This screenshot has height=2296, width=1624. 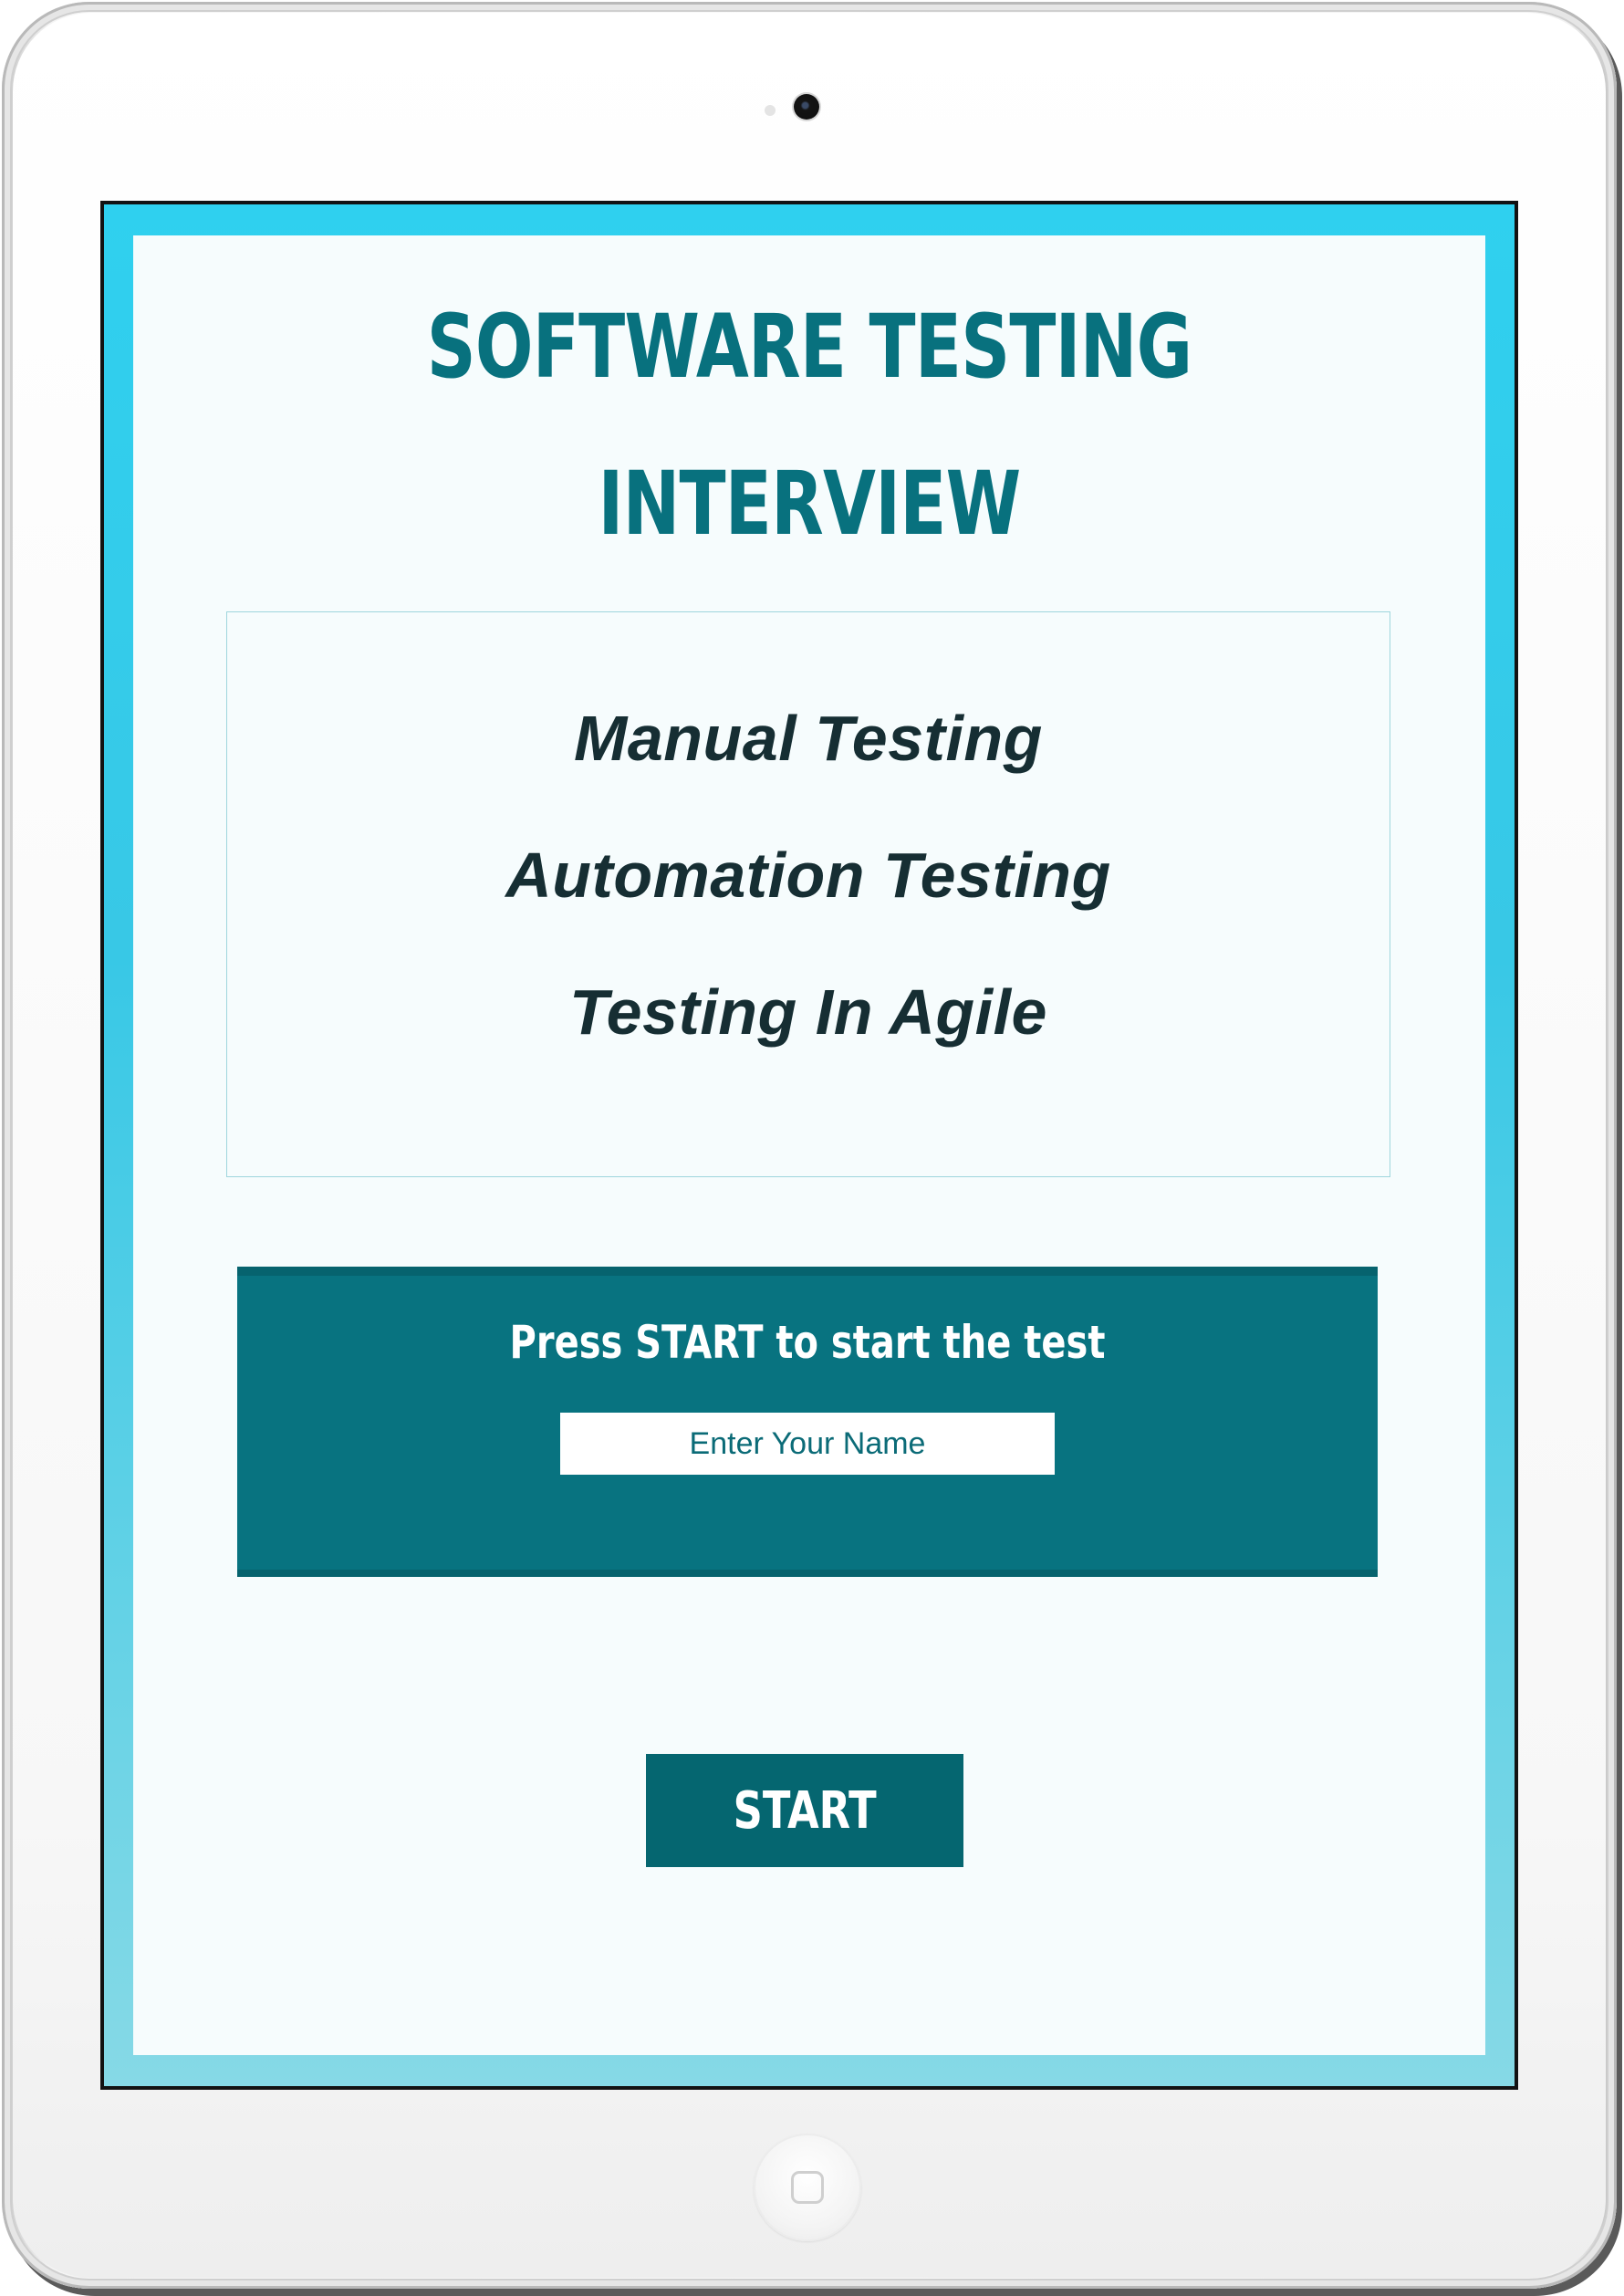 What do you see at coordinates (807, 107) in the screenshot?
I see `camera-icon` at bounding box center [807, 107].